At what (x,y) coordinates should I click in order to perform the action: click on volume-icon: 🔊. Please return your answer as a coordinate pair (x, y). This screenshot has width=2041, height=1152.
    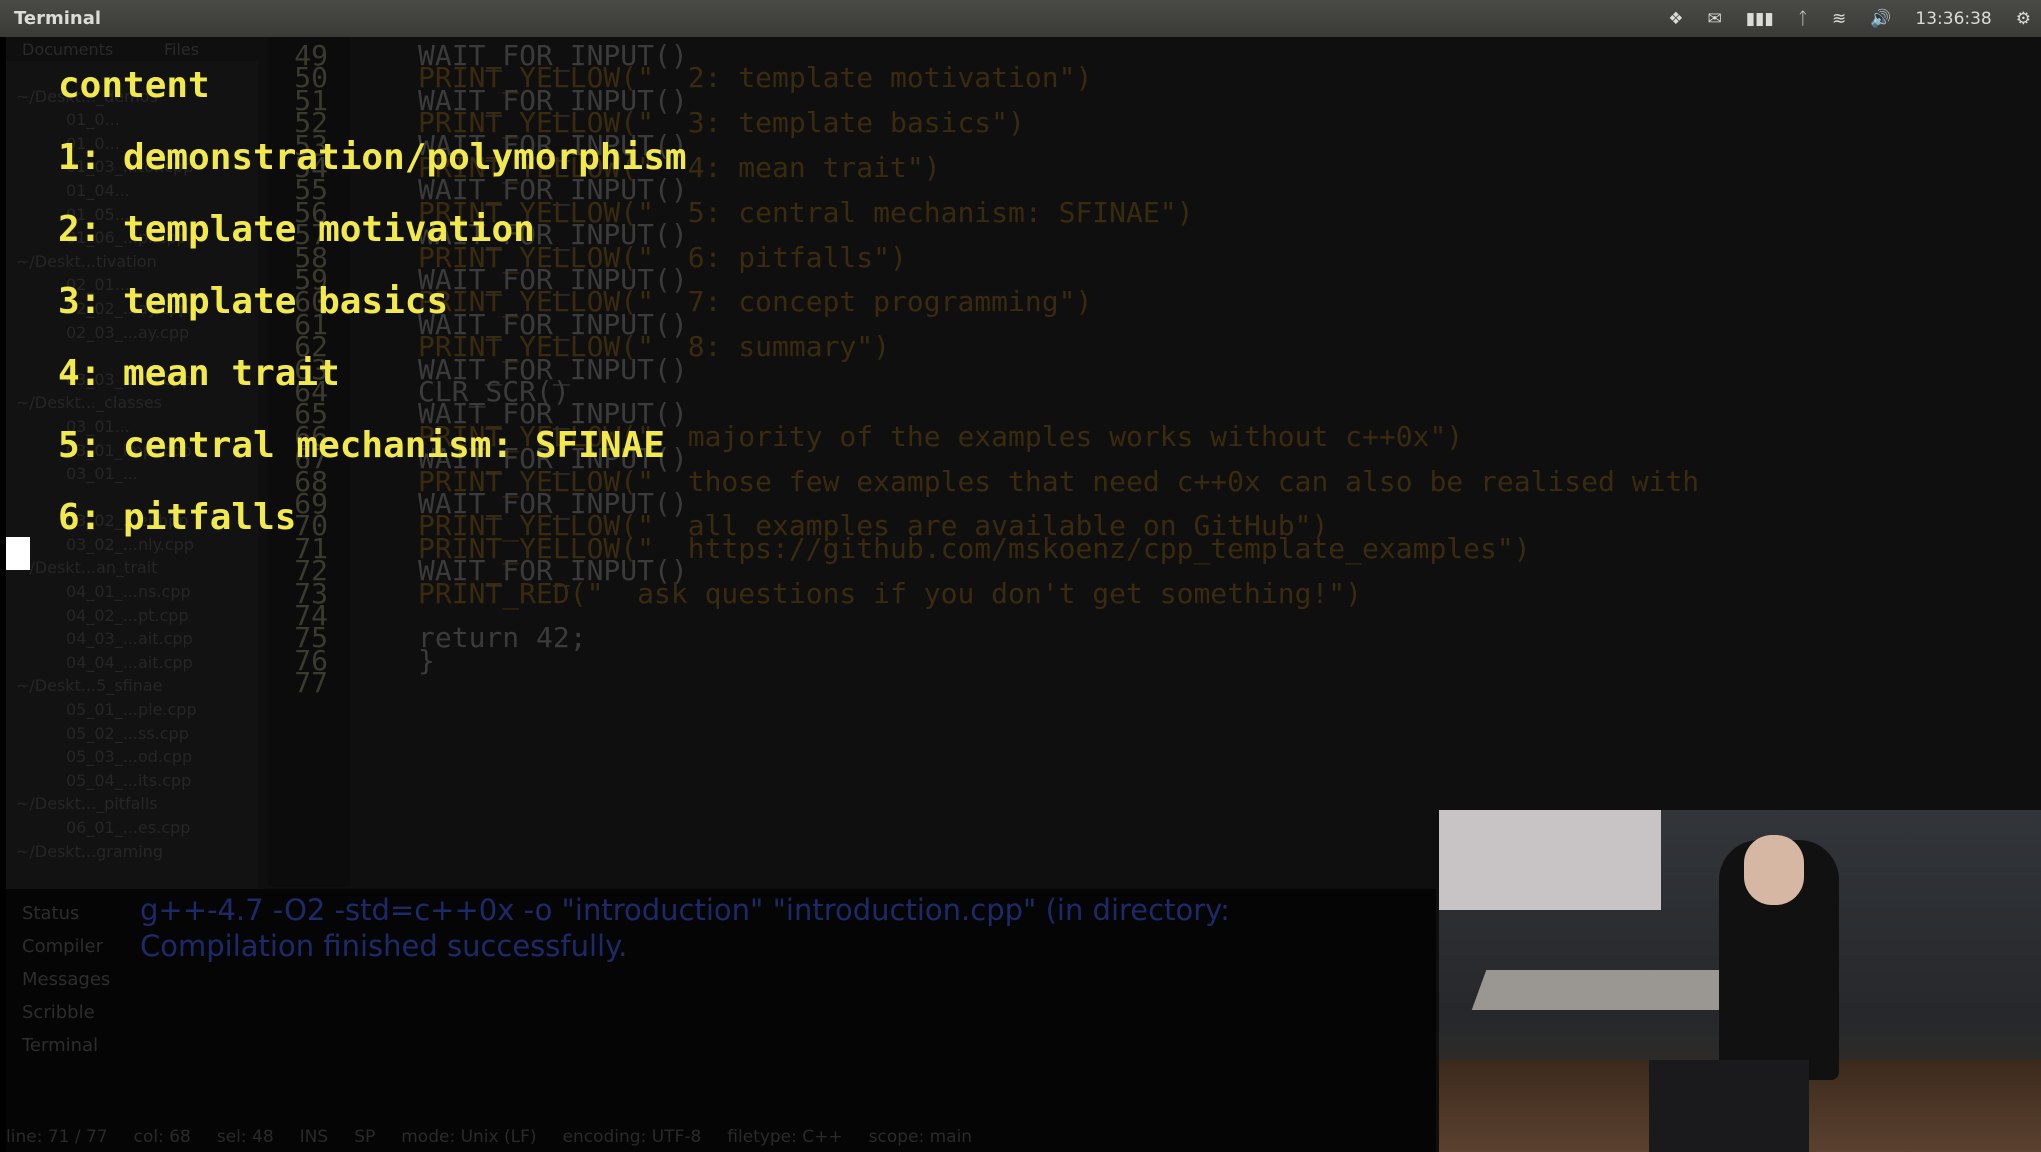
    Looking at the image, I should click on (1880, 19).